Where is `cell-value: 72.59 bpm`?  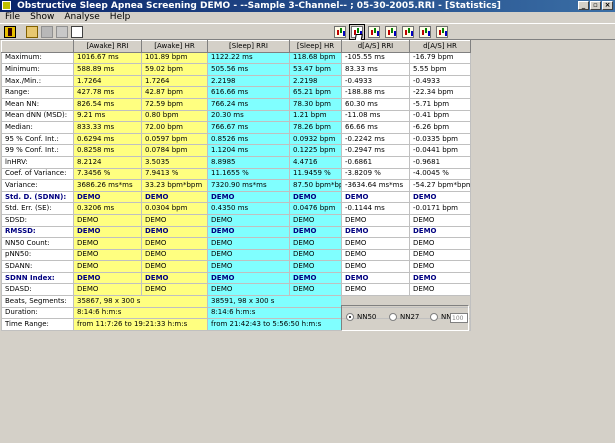 cell-value: 72.59 bpm is located at coordinates (164, 103).